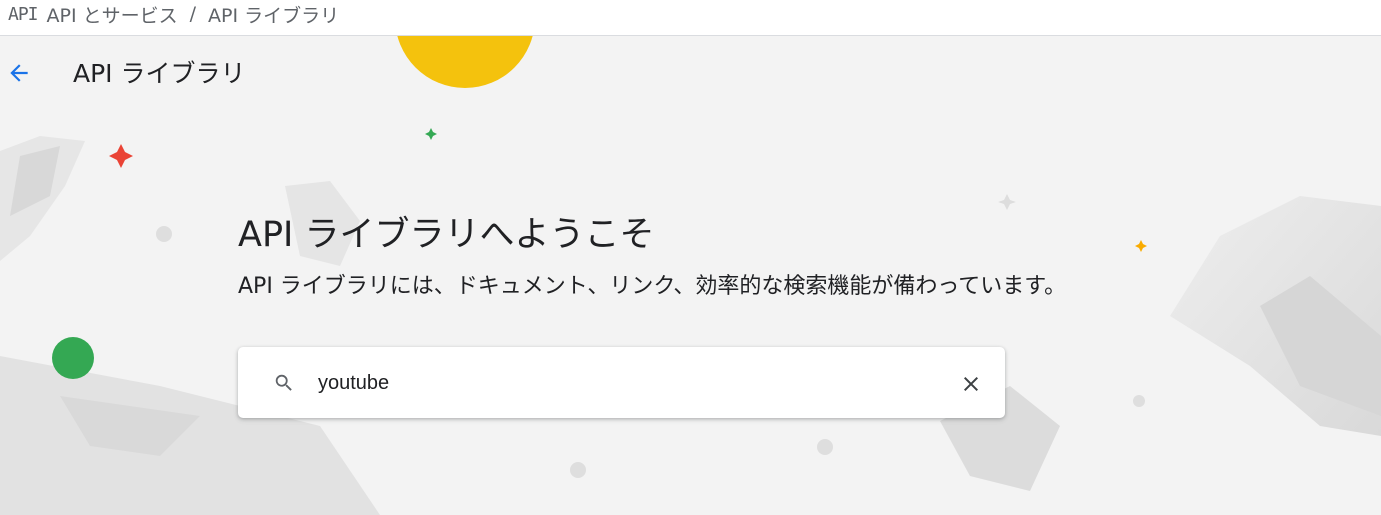 This screenshot has width=1381, height=515. I want to click on page-title: API ライブラリ, so click(159, 73).